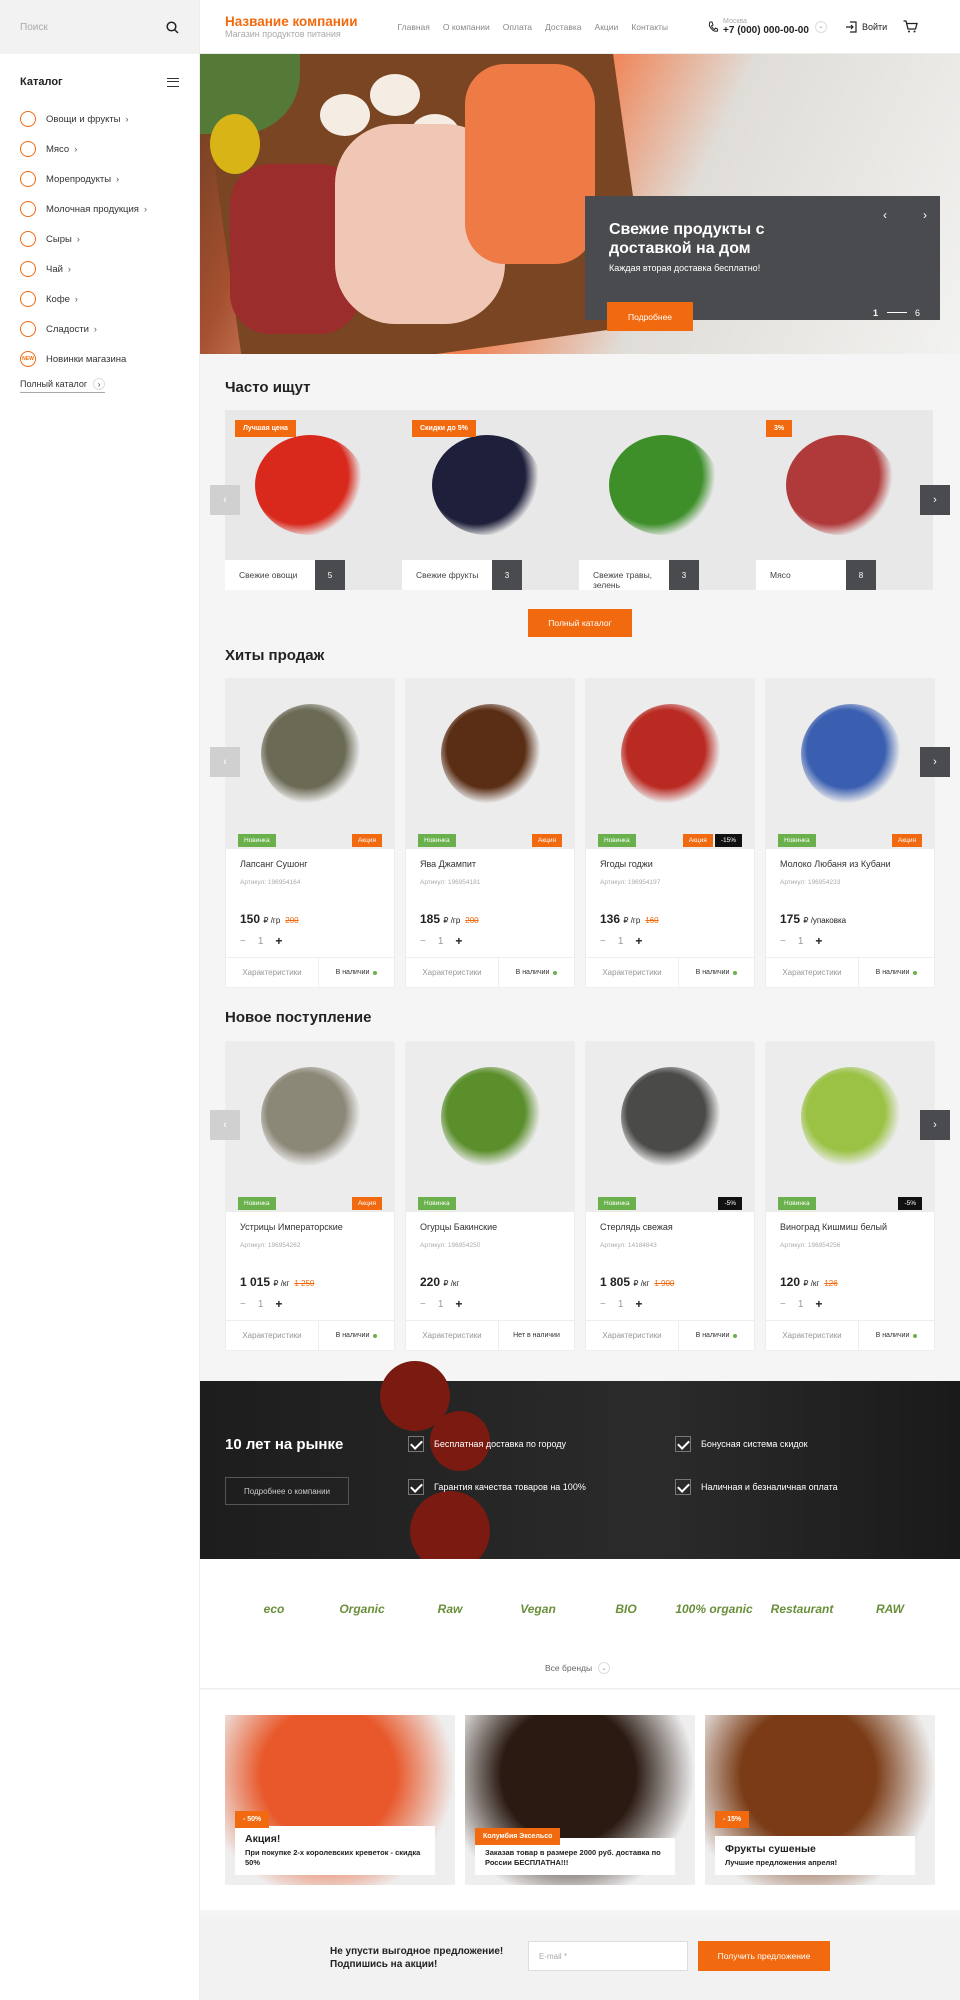 This screenshot has height=2000, width=960. What do you see at coordinates (99, 149) in the screenshot?
I see `catalog-item: Мясо ›` at bounding box center [99, 149].